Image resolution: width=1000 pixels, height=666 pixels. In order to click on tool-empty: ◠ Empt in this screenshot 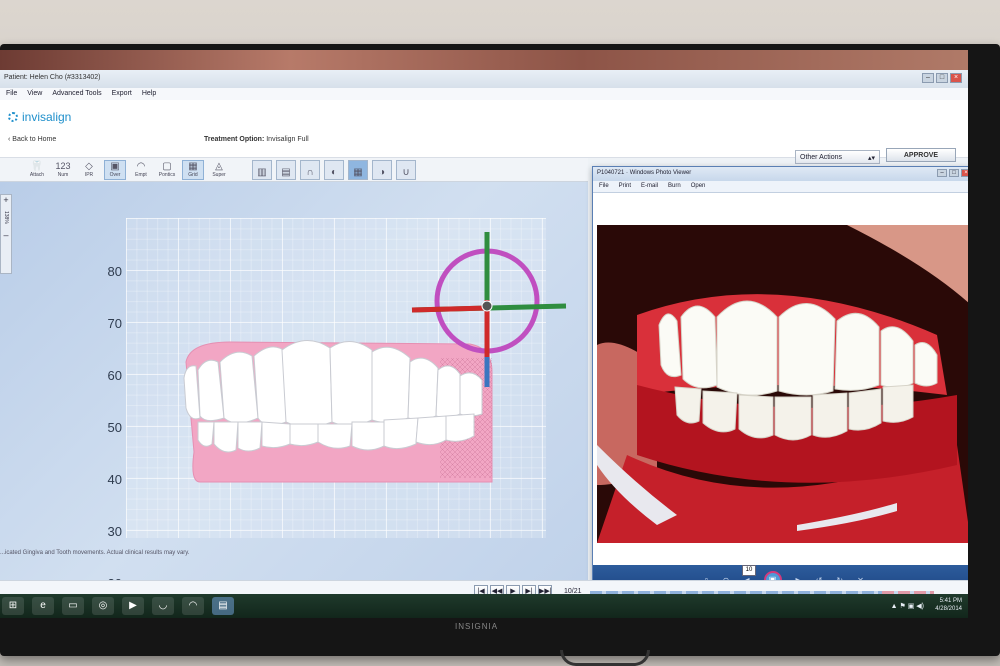, I will do `click(141, 170)`.